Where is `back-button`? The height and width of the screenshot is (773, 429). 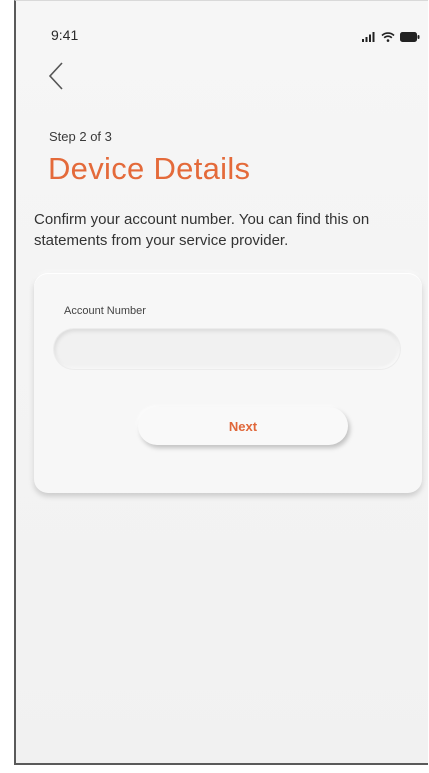 back-button is located at coordinates (57, 76).